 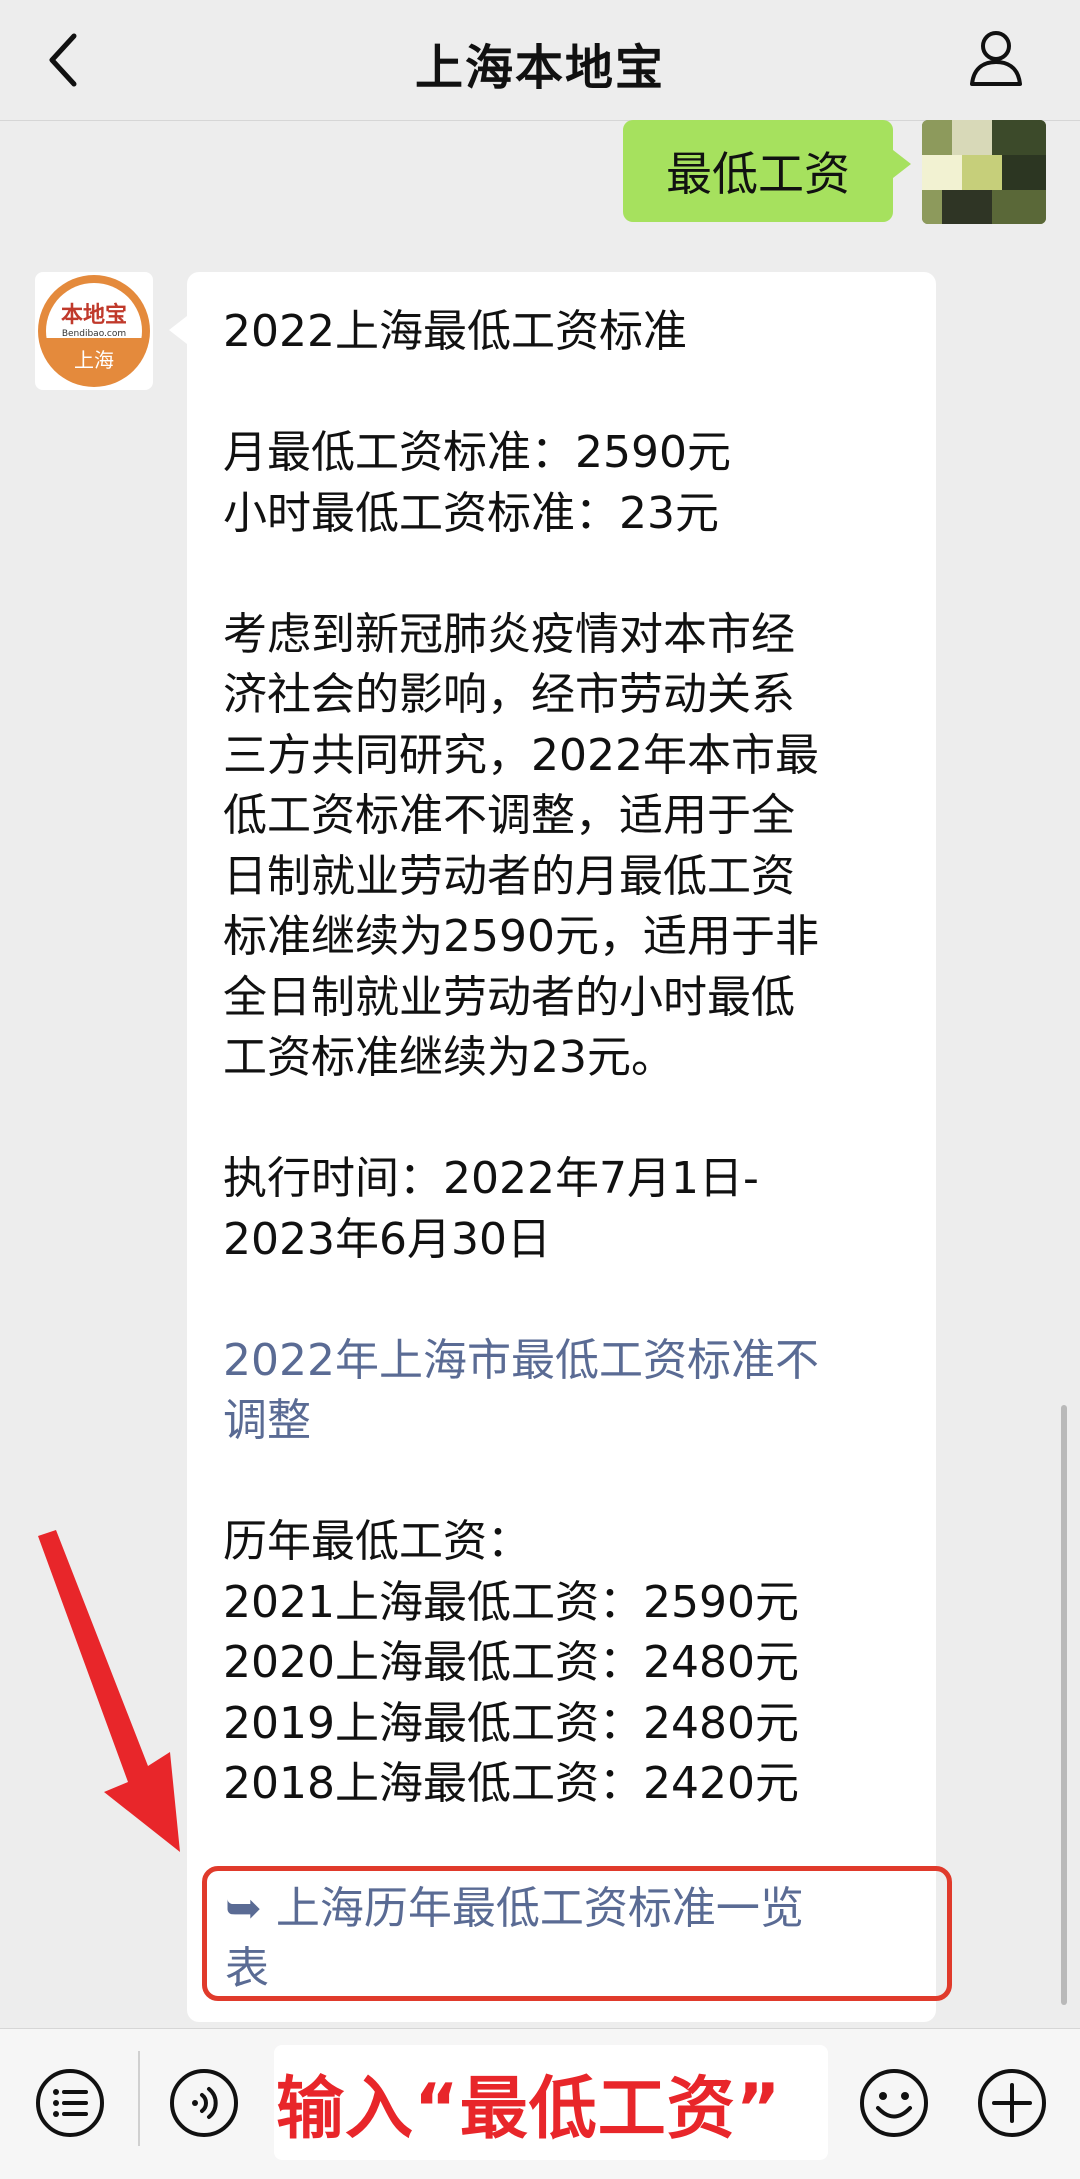 What do you see at coordinates (94, 315) in the screenshot?
I see `logo-text: 本地宝` at bounding box center [94, 315].